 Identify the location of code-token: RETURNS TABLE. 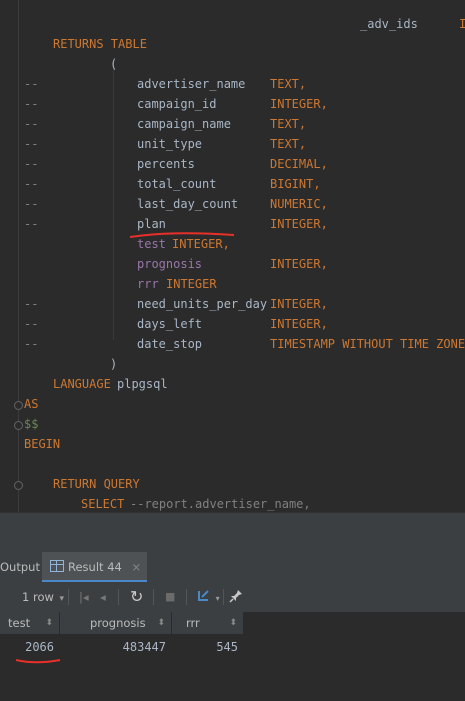
(100, 44).